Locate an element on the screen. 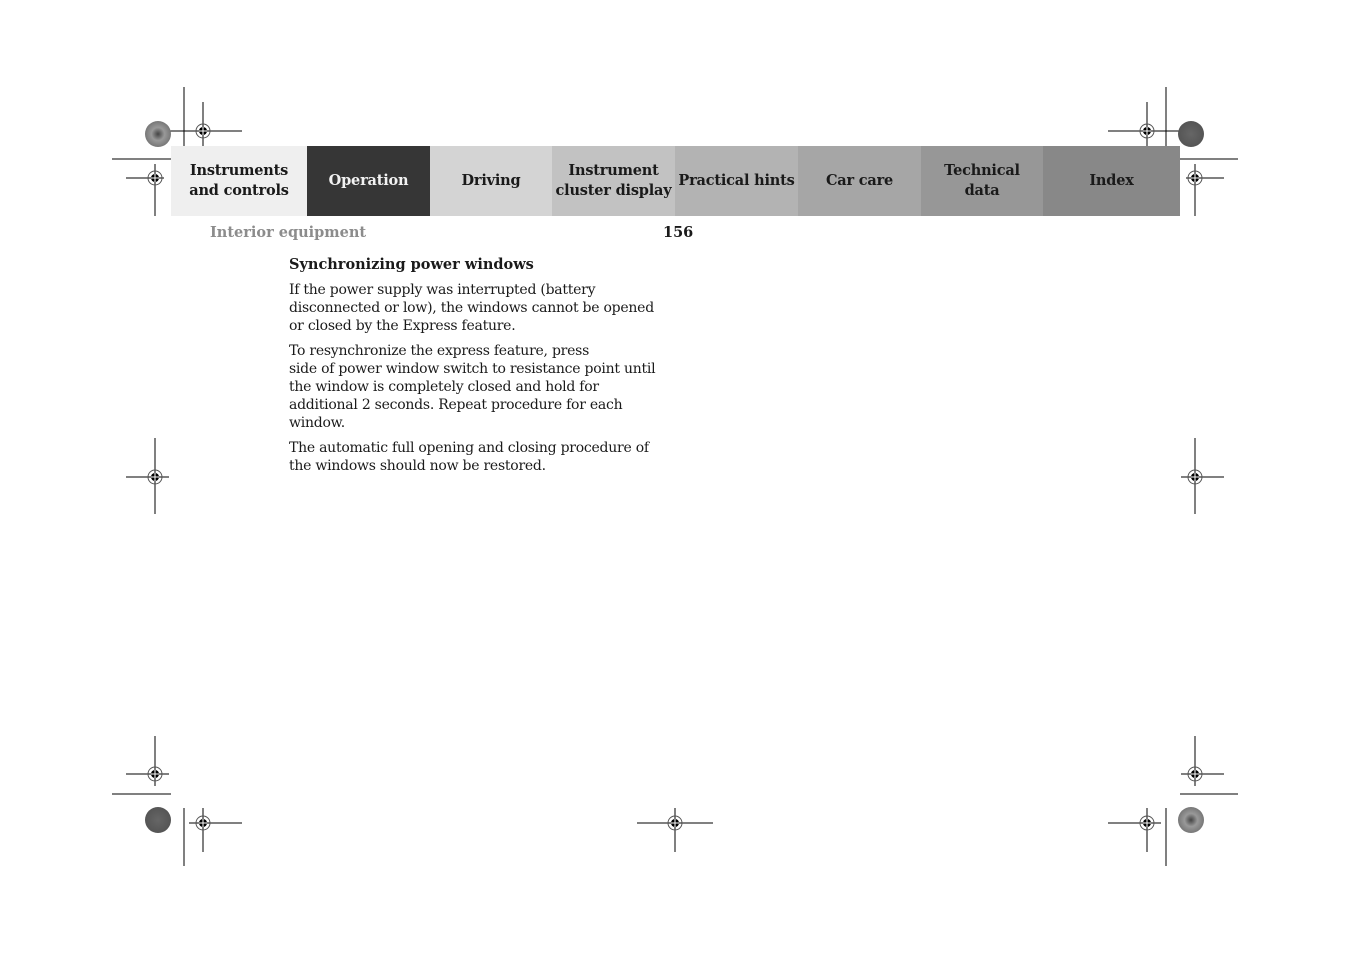 This screenshot has width=1351, height=954. tab-label: Operation is located at coordinates (368, 180).